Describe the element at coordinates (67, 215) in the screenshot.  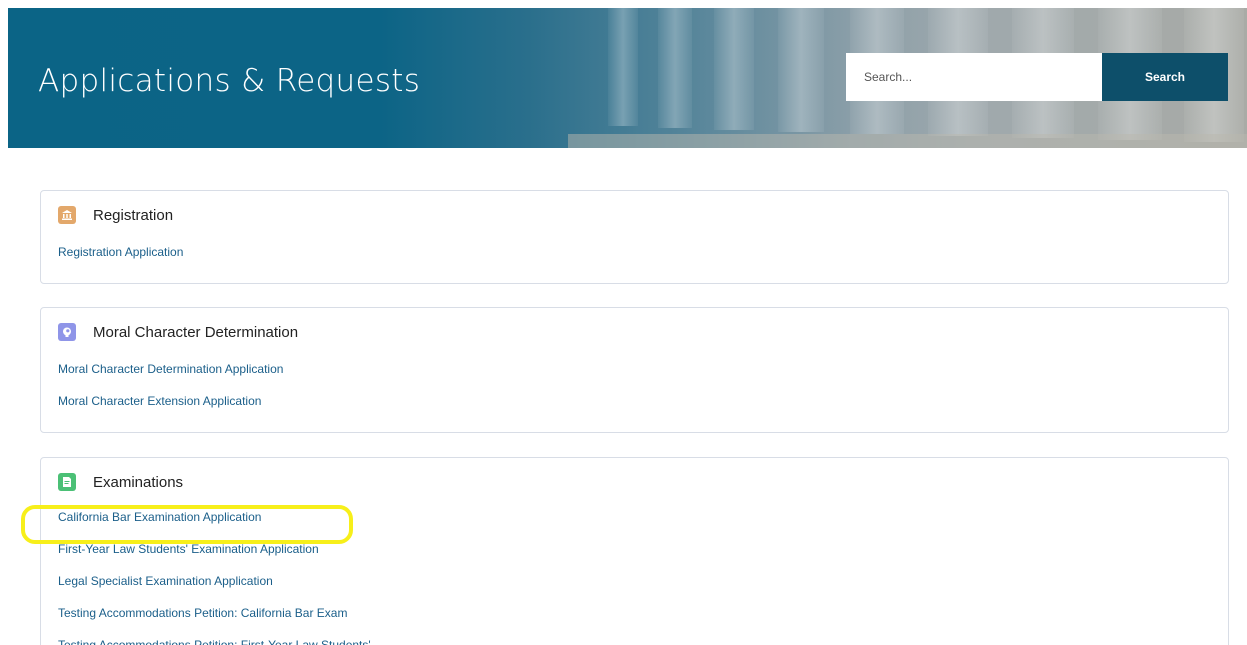
I see `building-icon` at that location.